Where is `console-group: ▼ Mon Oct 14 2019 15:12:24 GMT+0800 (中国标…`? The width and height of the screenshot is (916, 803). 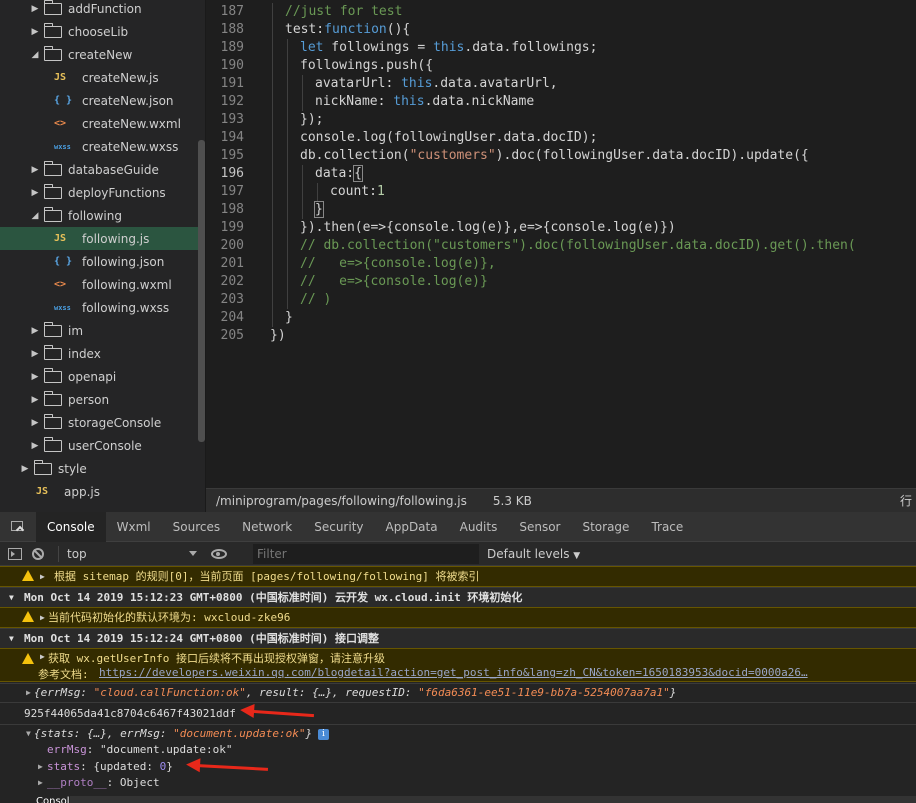
console-group: ▼ Mon Oct 14 2019 15:12:24 GMT+0800 (中国标… is located at coordinates (458, 638).